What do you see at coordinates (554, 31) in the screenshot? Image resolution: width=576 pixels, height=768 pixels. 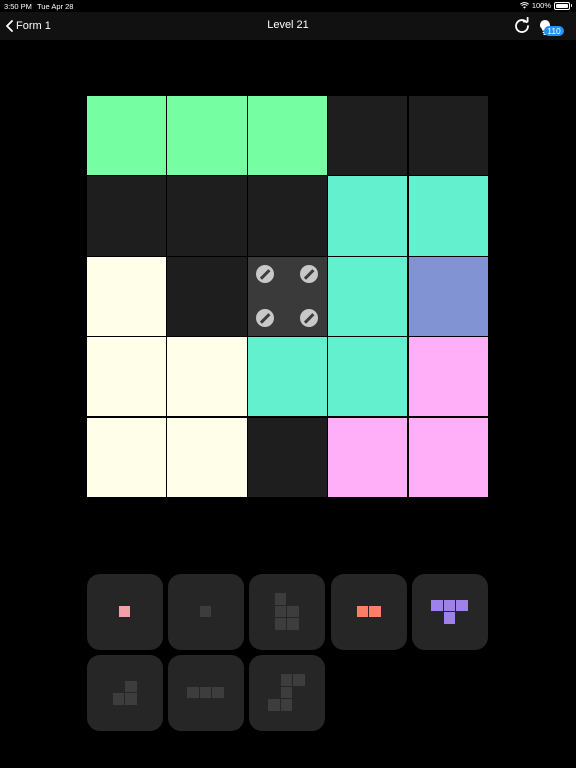 I see `hint-count-badge: 110` at bounding box center [554, 31].